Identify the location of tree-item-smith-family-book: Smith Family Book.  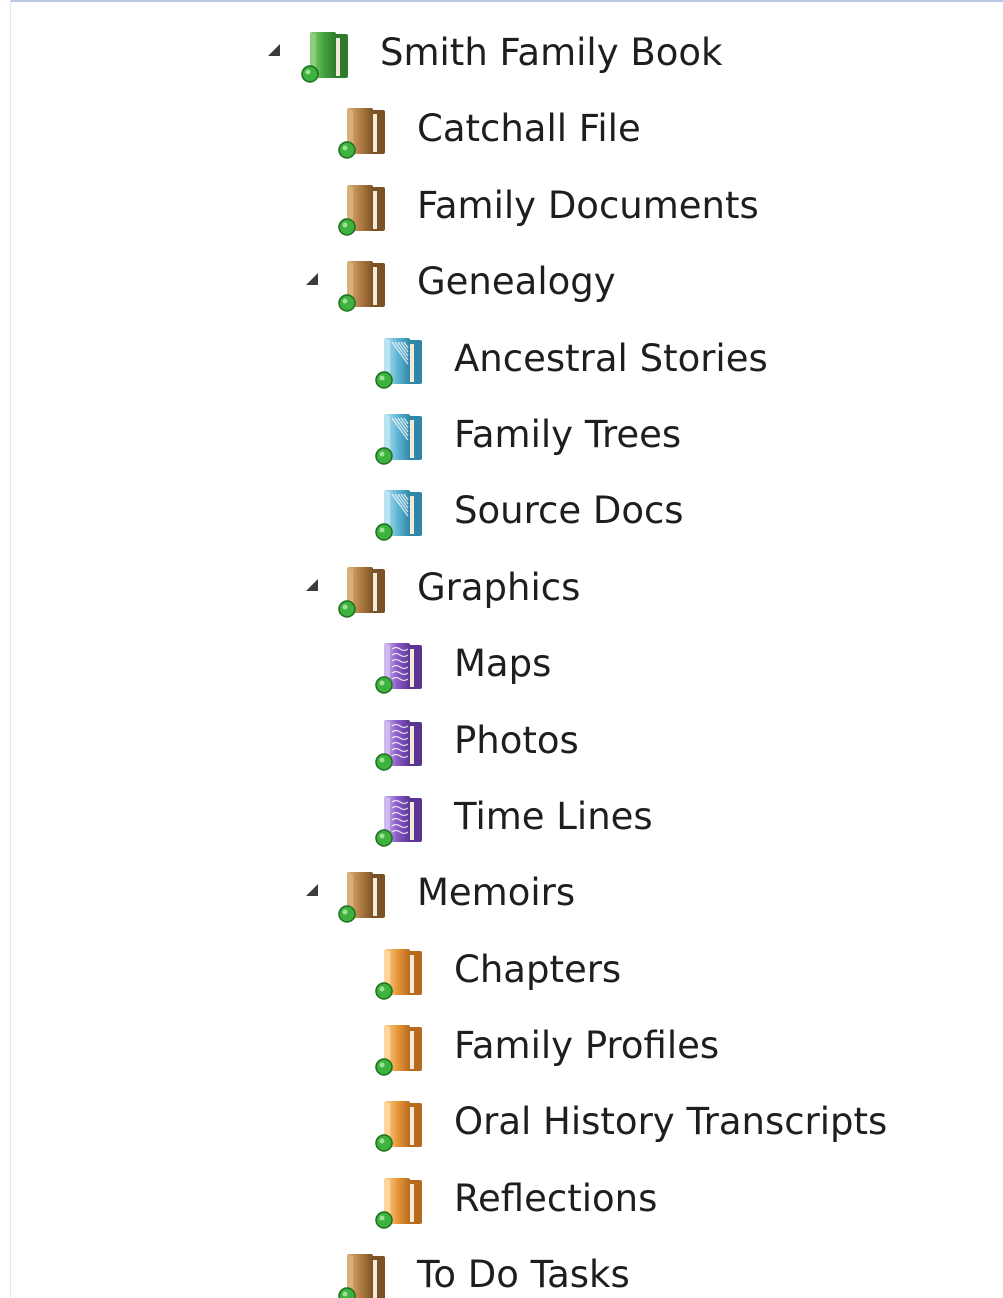
(501, 54).